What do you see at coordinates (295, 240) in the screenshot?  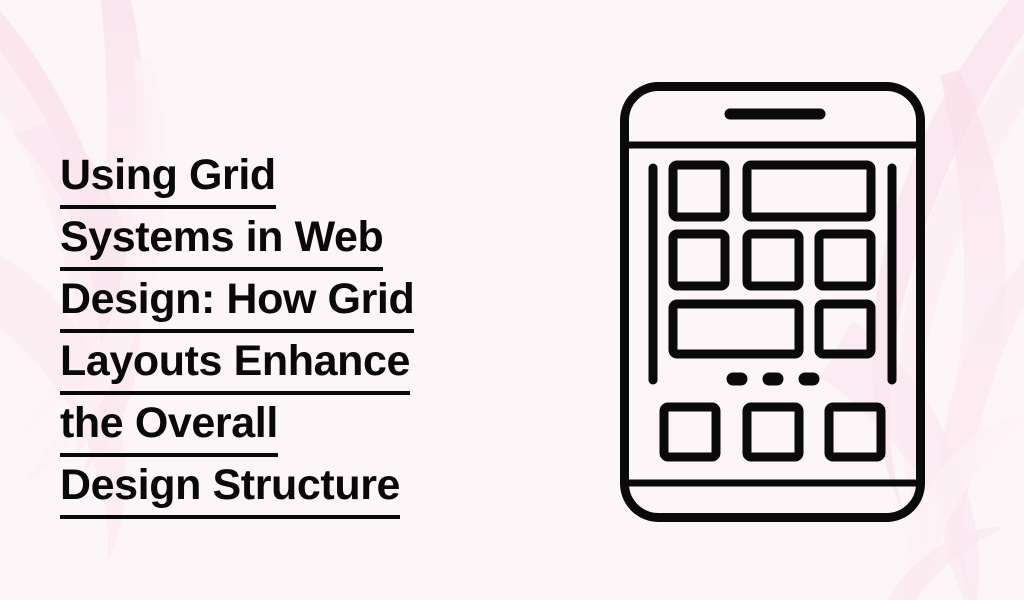 I see `title-line-2: Systems in Web` at bounding box center [295, 240].